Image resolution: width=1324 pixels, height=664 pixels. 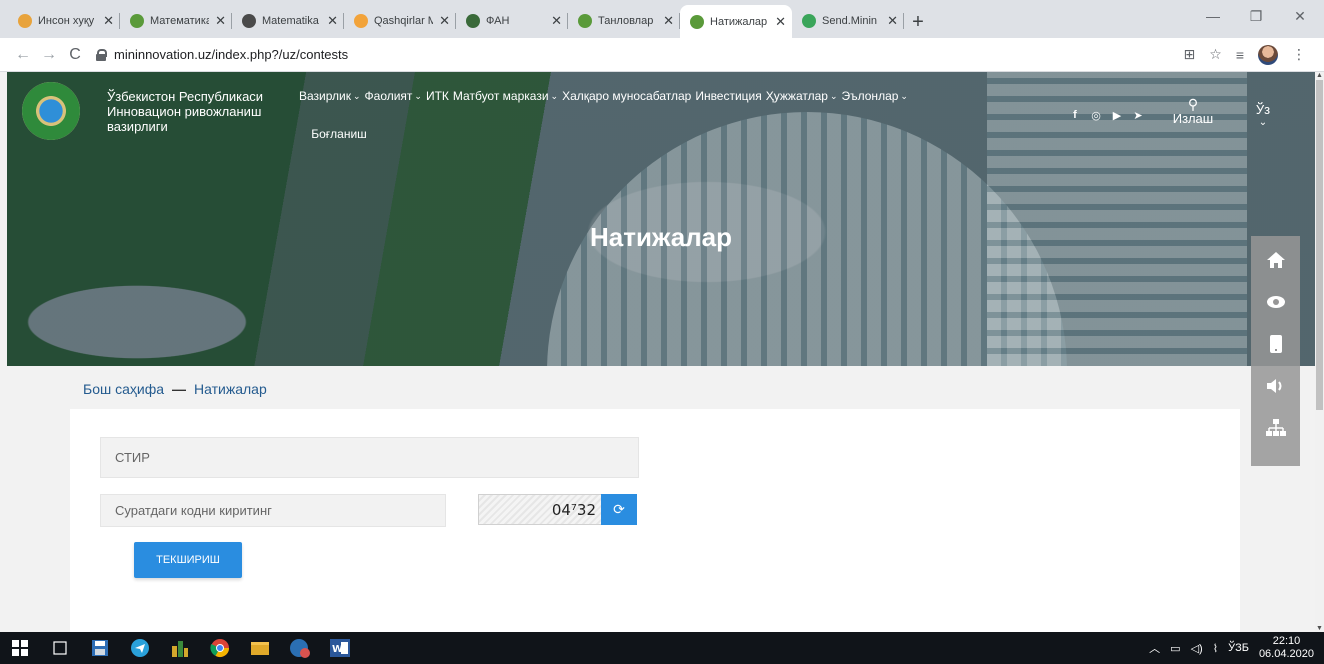 I want to click on menu-item: Фаолият ⌄, so click(x=393, y=96).